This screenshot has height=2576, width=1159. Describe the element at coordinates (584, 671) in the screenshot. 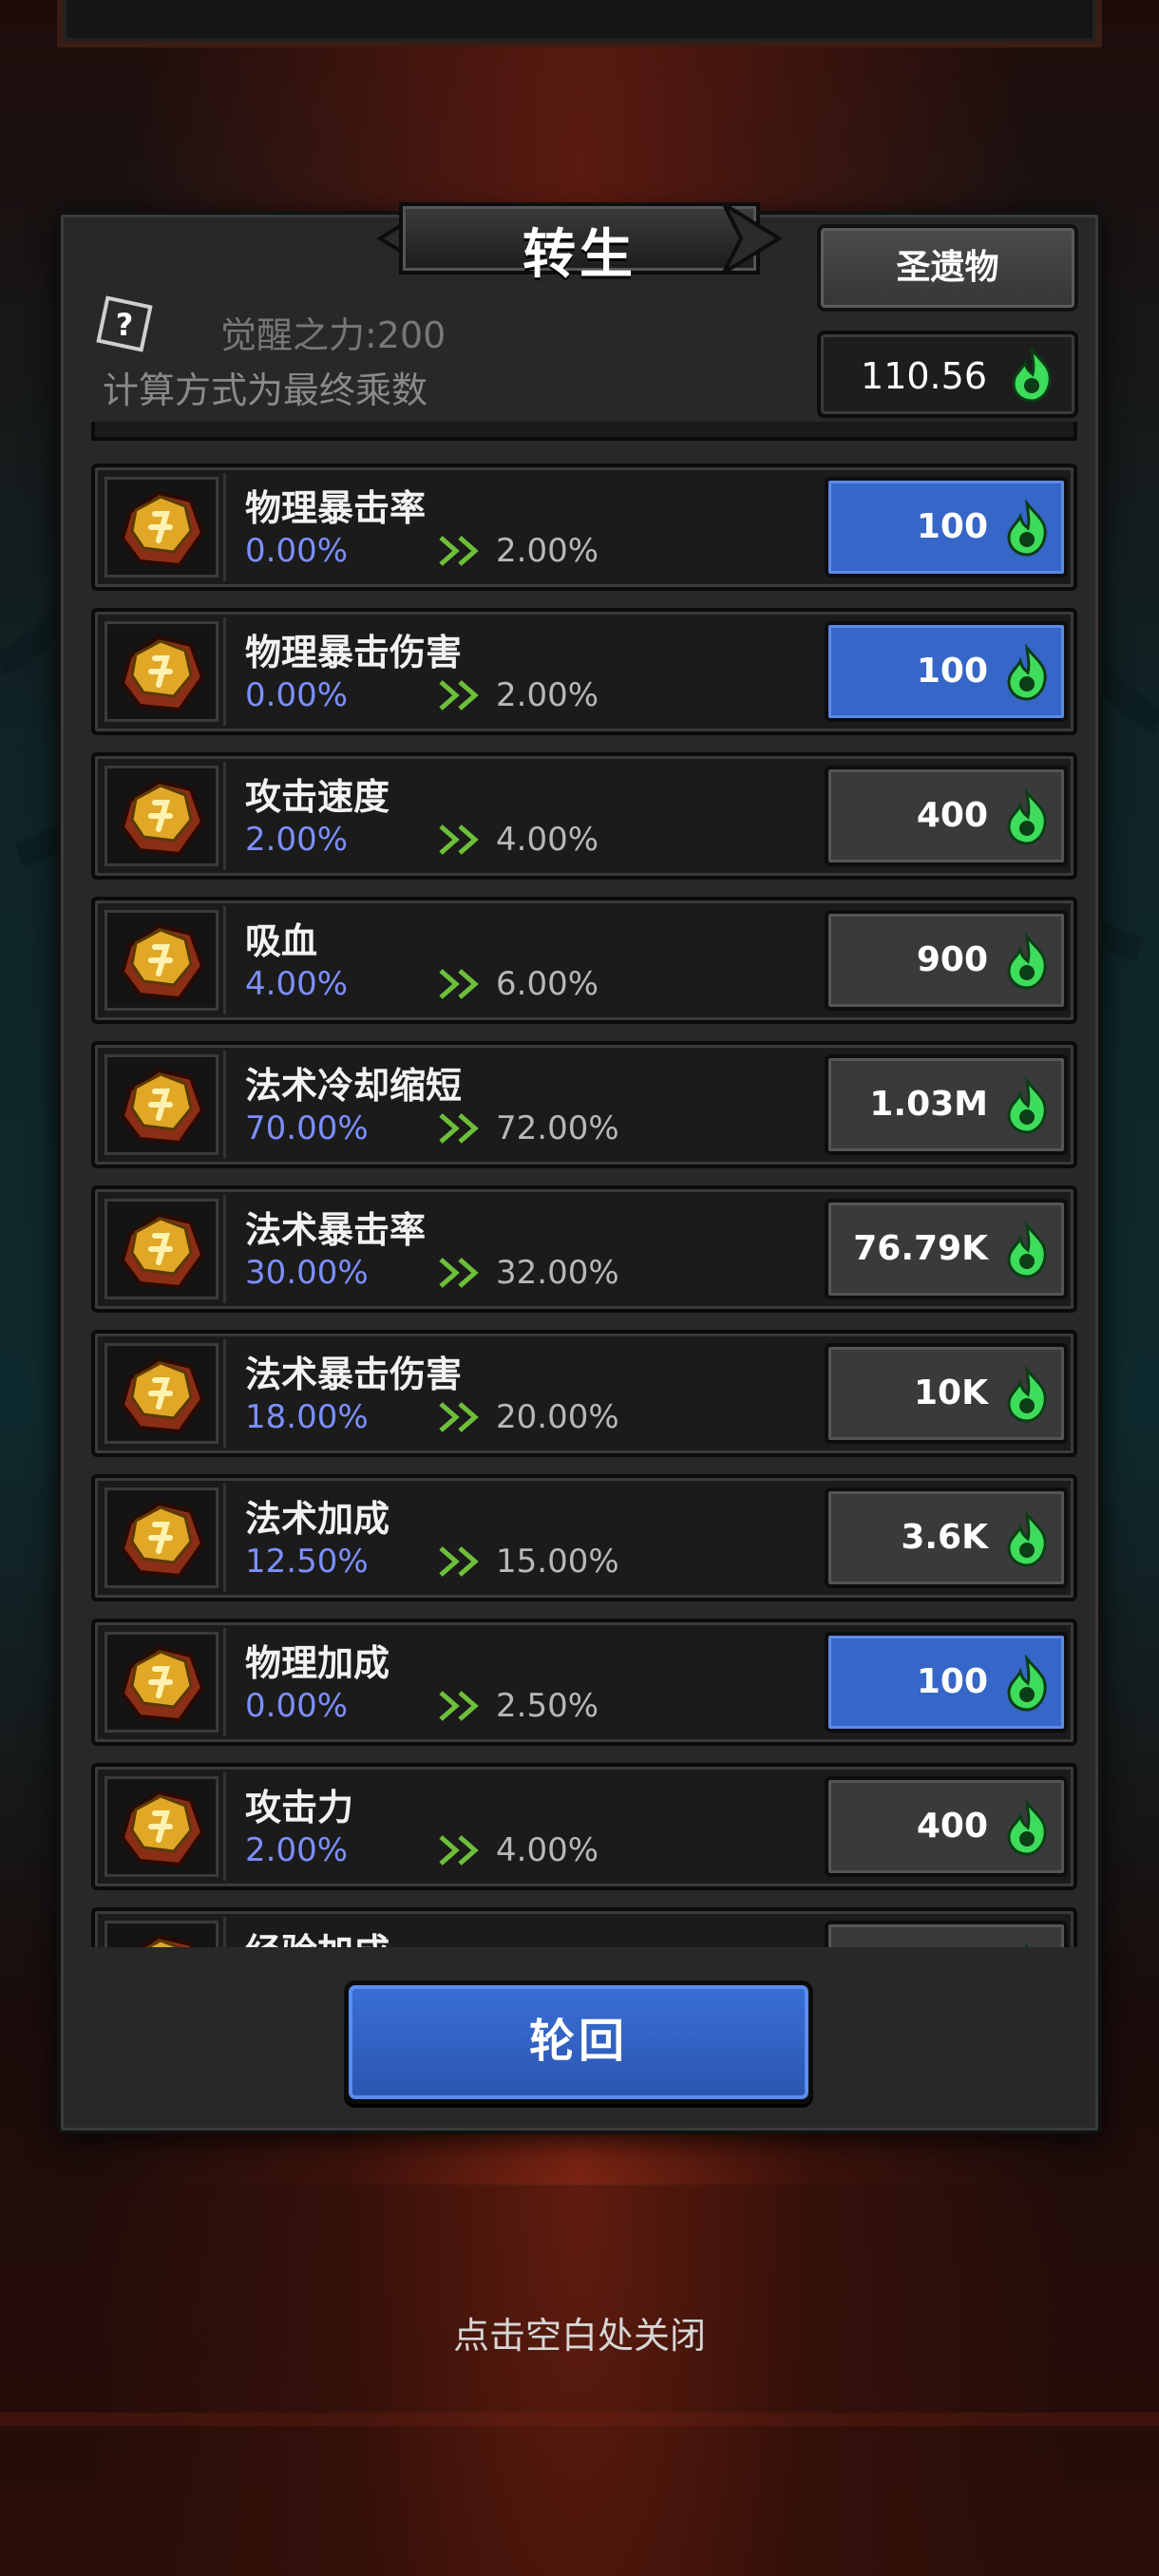

I see `stat-row: 物理暴击伤害 0.00% 2.00% 100` at that location.